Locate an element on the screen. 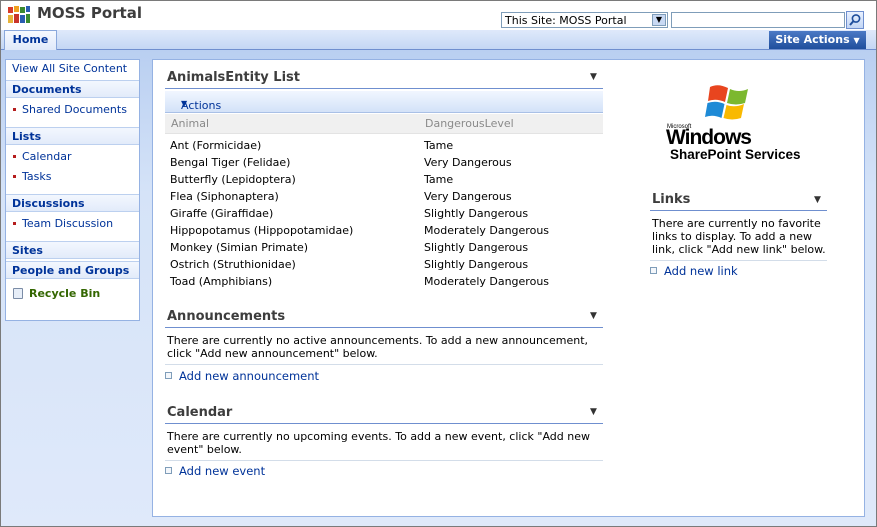  recycle-bin-link: Recycle Bin is located at coordinates (72, 294).